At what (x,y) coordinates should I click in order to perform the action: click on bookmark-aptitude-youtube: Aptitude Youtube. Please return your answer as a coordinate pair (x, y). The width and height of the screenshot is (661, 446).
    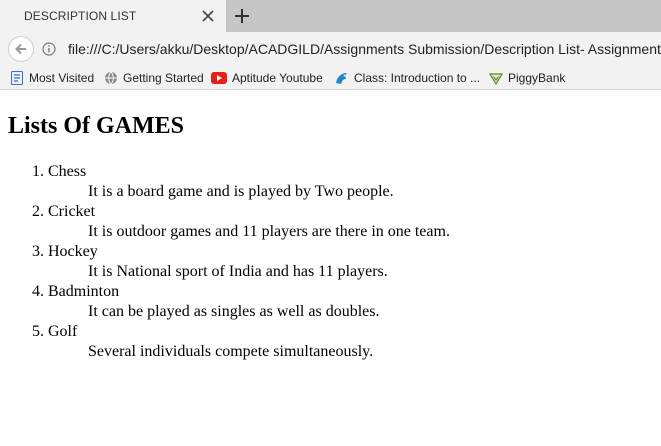
    Looking at the image, I should click on (267, 78).